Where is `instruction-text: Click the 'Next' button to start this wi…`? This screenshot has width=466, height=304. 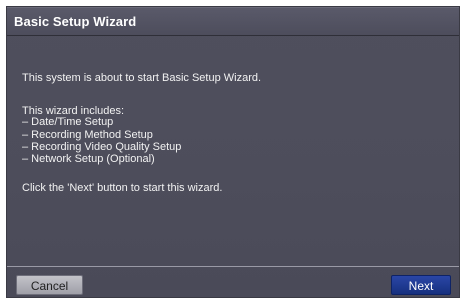 instruction-text: Click the 'Next' button to start this wi… is located at coordinates (122, 188).